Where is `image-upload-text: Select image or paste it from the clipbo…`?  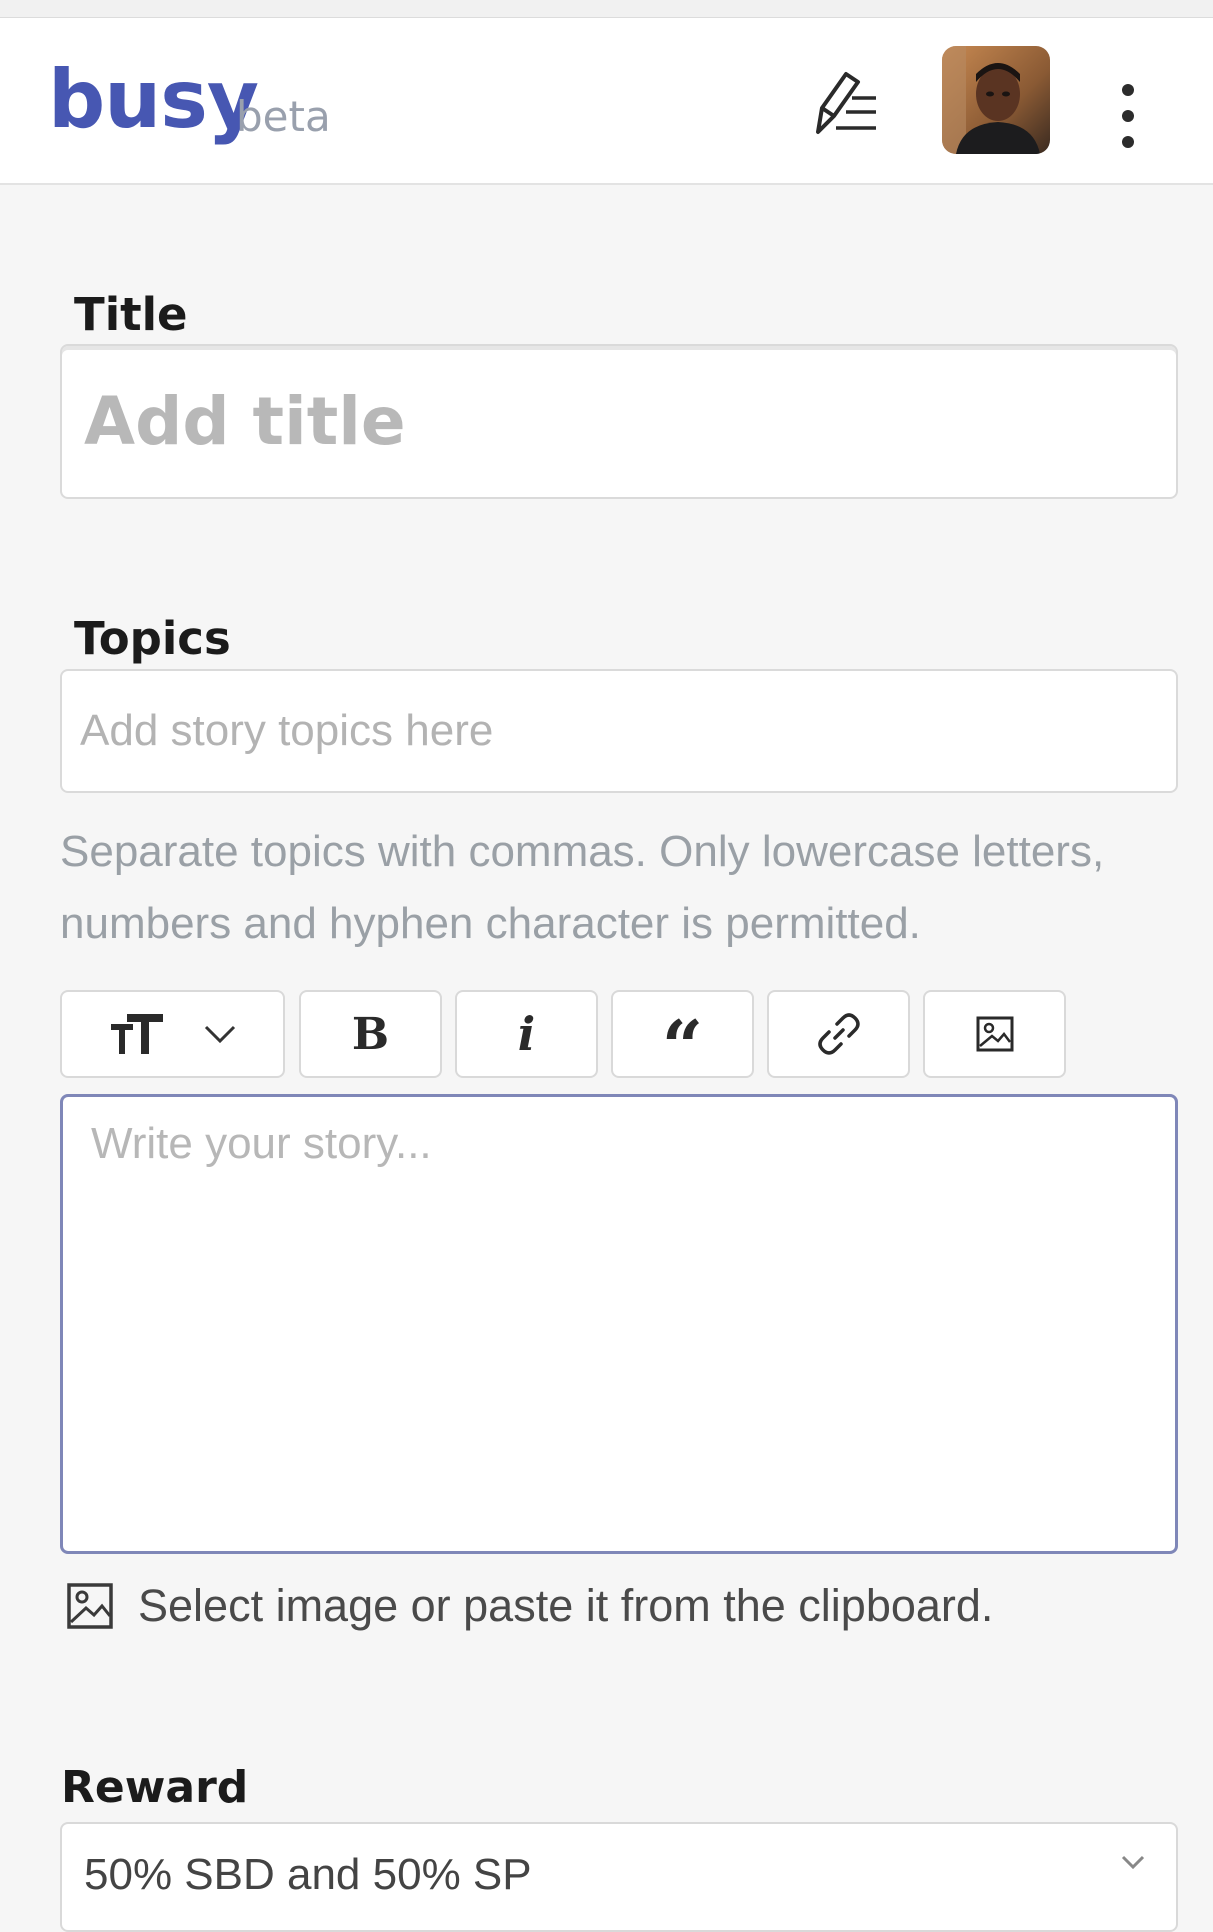
image-upload-text: Select image or paste it from the clipbo… is located at coordinates (566, 1605).